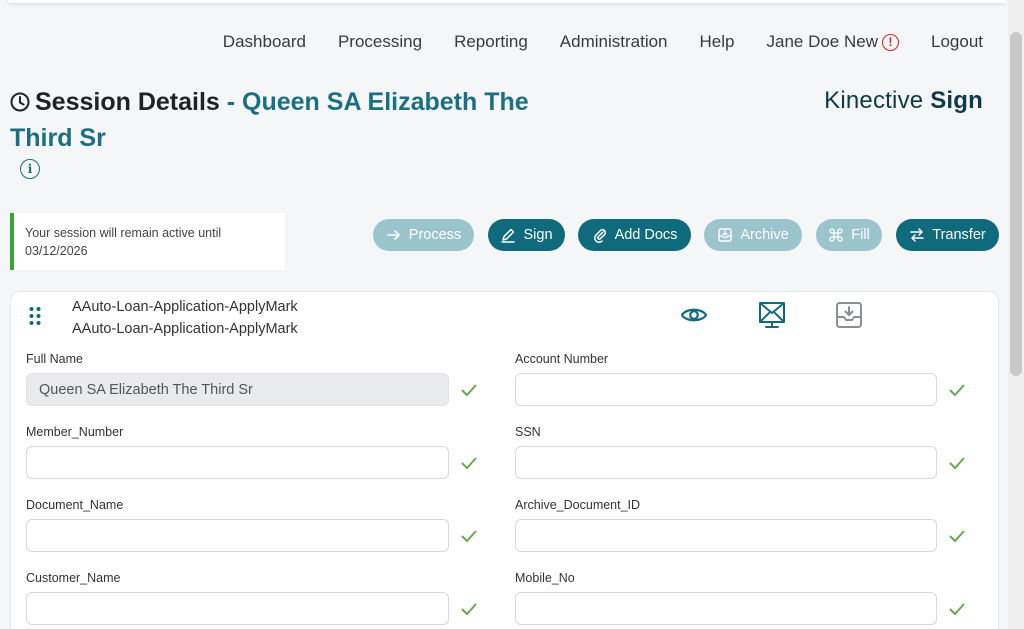  What do you see at coordinates (646, 235) in the screenshot?
I see `add-docs-label: Add Docs` at bounding box center [646, 235].